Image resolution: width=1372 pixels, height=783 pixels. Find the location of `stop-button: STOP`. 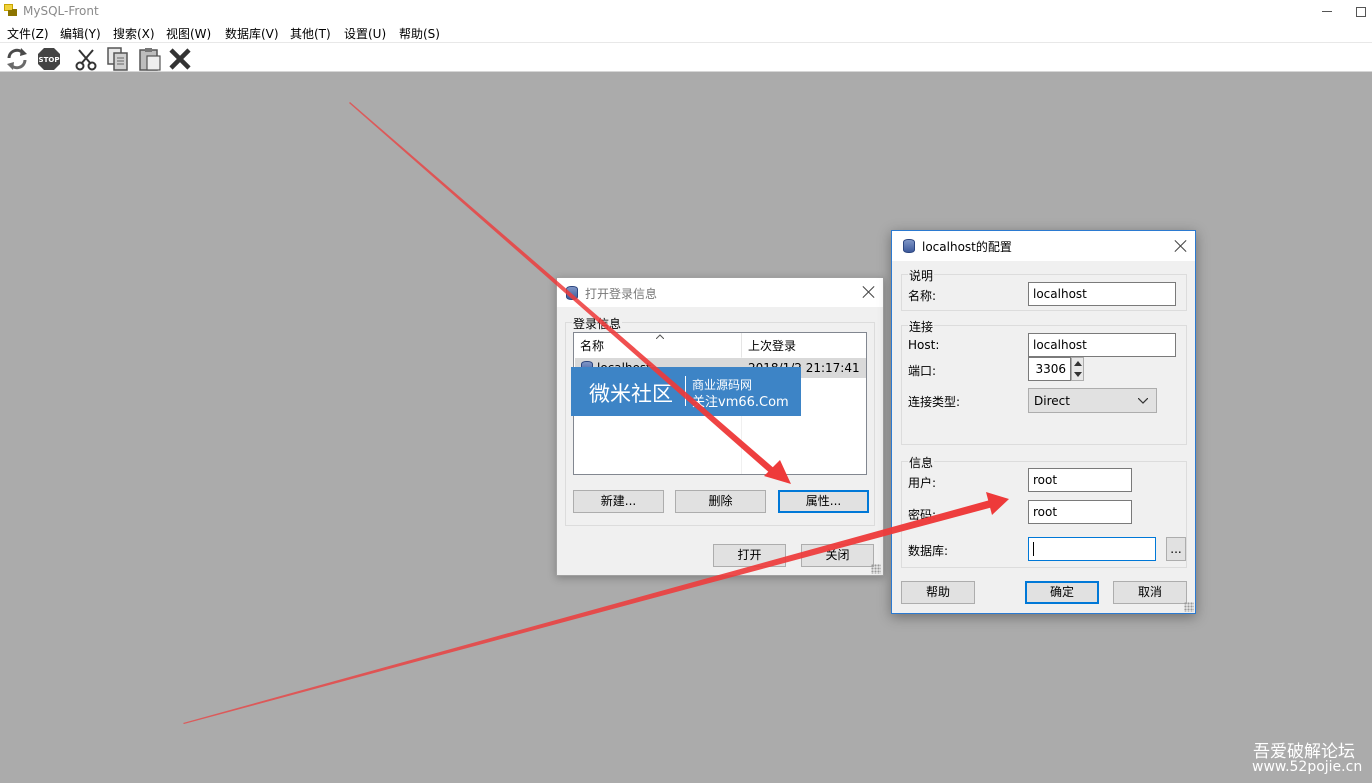

stop-button: STOP is located at coordinates (49, 59).